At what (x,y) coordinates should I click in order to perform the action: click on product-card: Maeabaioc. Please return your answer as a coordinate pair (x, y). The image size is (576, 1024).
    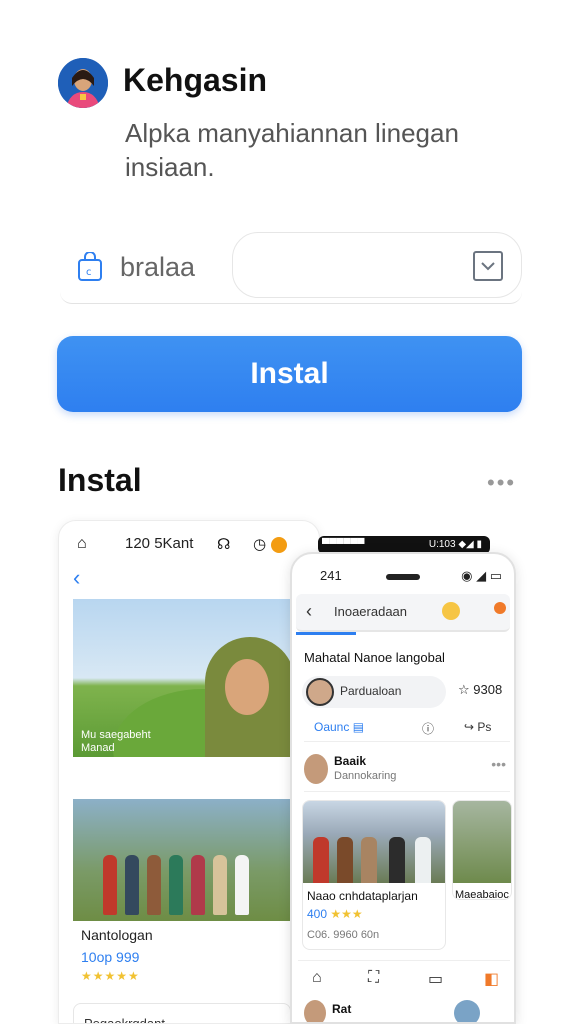
    Looking at the image, I should click on (482, 850).